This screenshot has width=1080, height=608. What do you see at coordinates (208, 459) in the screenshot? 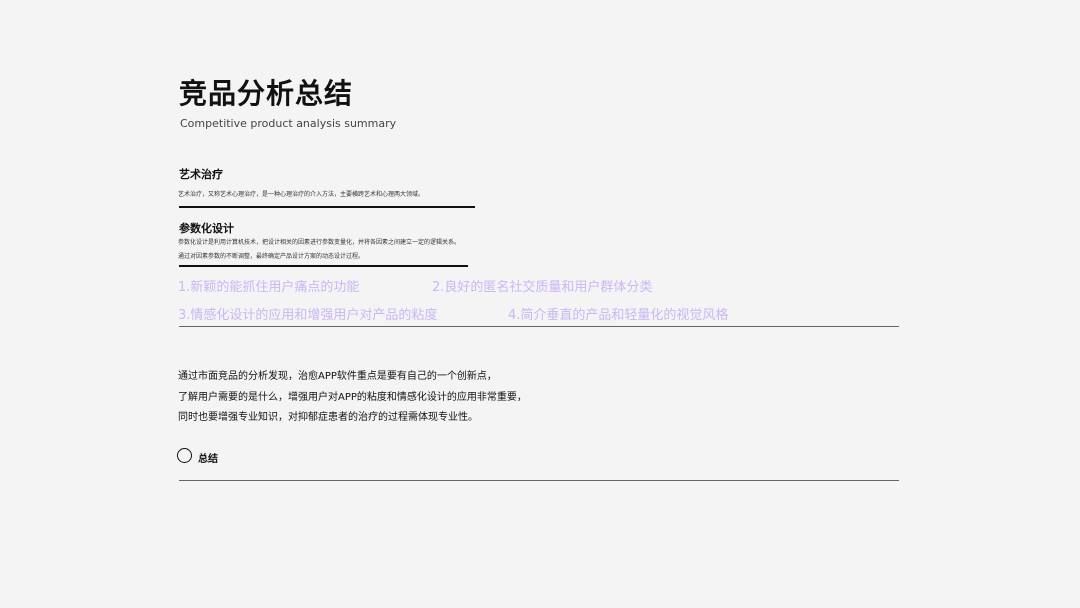
I see `summary-label: 总结` at bounding box center [208, 459].